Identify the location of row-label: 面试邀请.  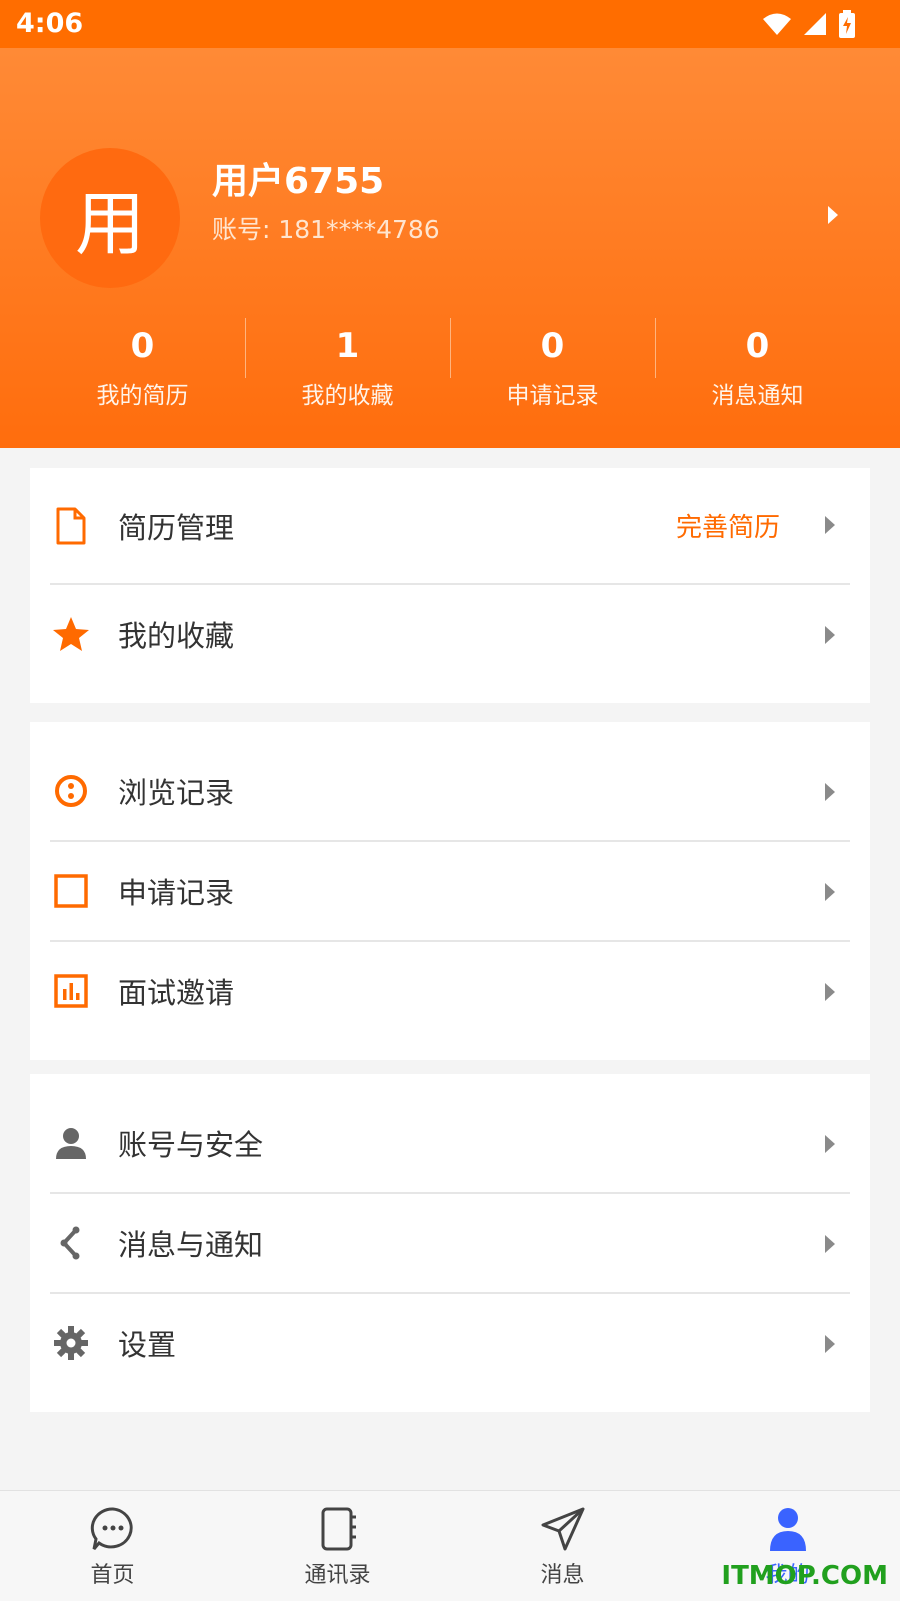
(176, 993).